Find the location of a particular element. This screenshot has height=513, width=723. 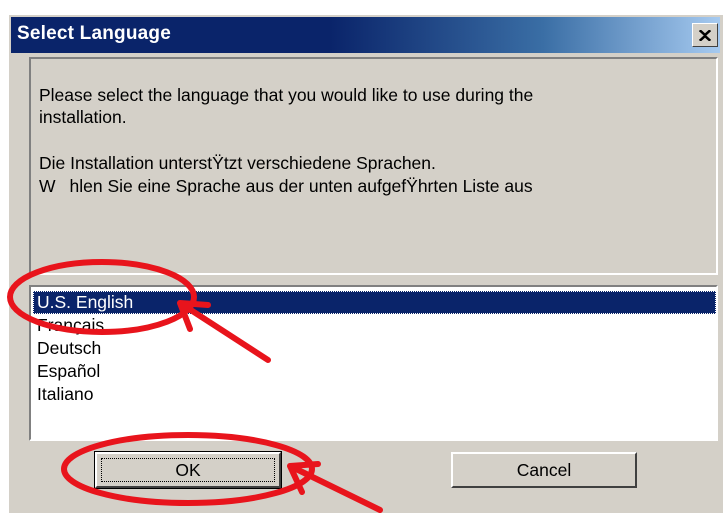

instruction-line-2: installation. is located at coordinates (83, 117).